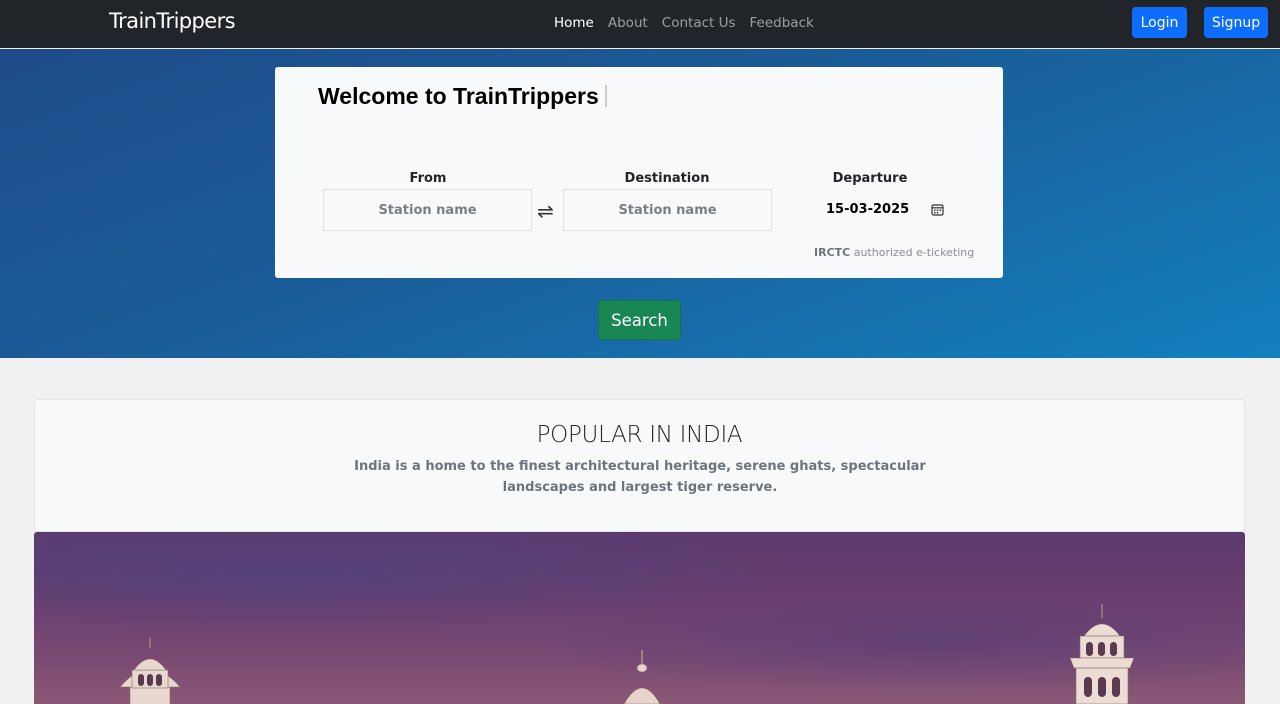 The height and width of the screenshot is (704, 1280). Describe the element at coordinates (545, 211) in the screenshot. I see `swap-stations-icon: ⇌` at that location.